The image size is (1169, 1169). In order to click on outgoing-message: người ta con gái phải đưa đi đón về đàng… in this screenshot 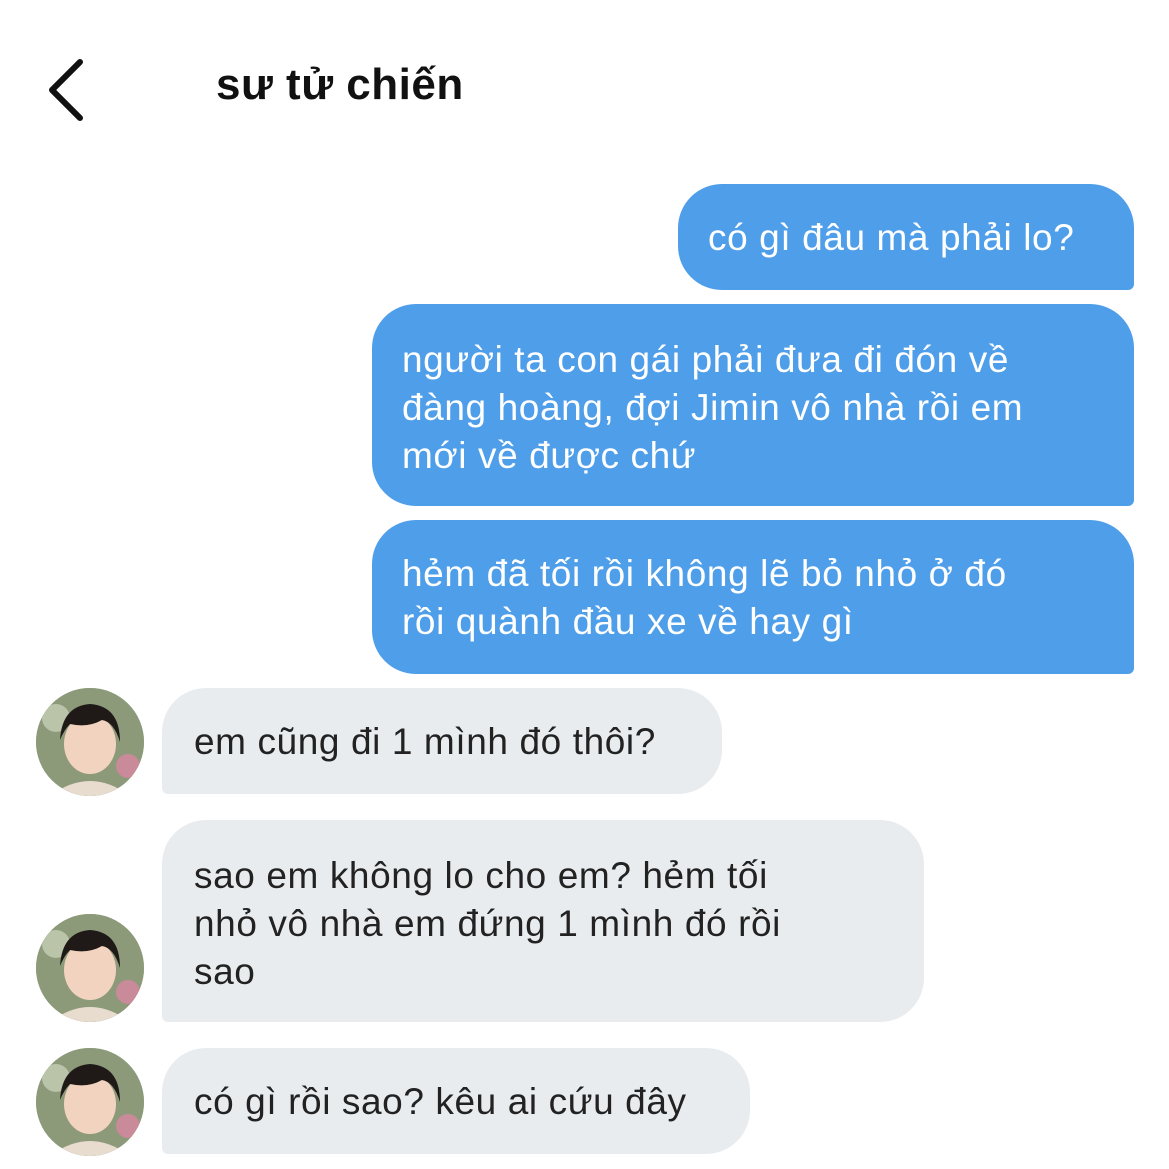, I will do `click(753, 405)`.